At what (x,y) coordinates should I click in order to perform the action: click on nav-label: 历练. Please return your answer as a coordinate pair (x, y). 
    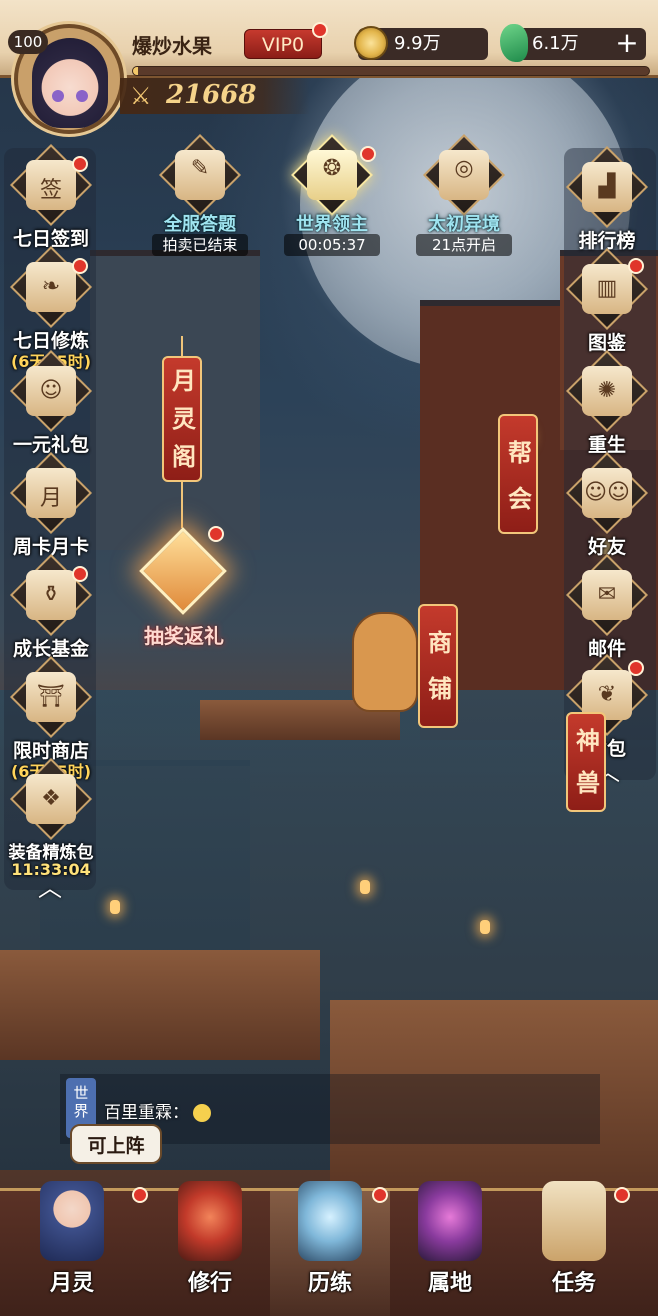
    Looking at the image, I should click on (329, 1283).